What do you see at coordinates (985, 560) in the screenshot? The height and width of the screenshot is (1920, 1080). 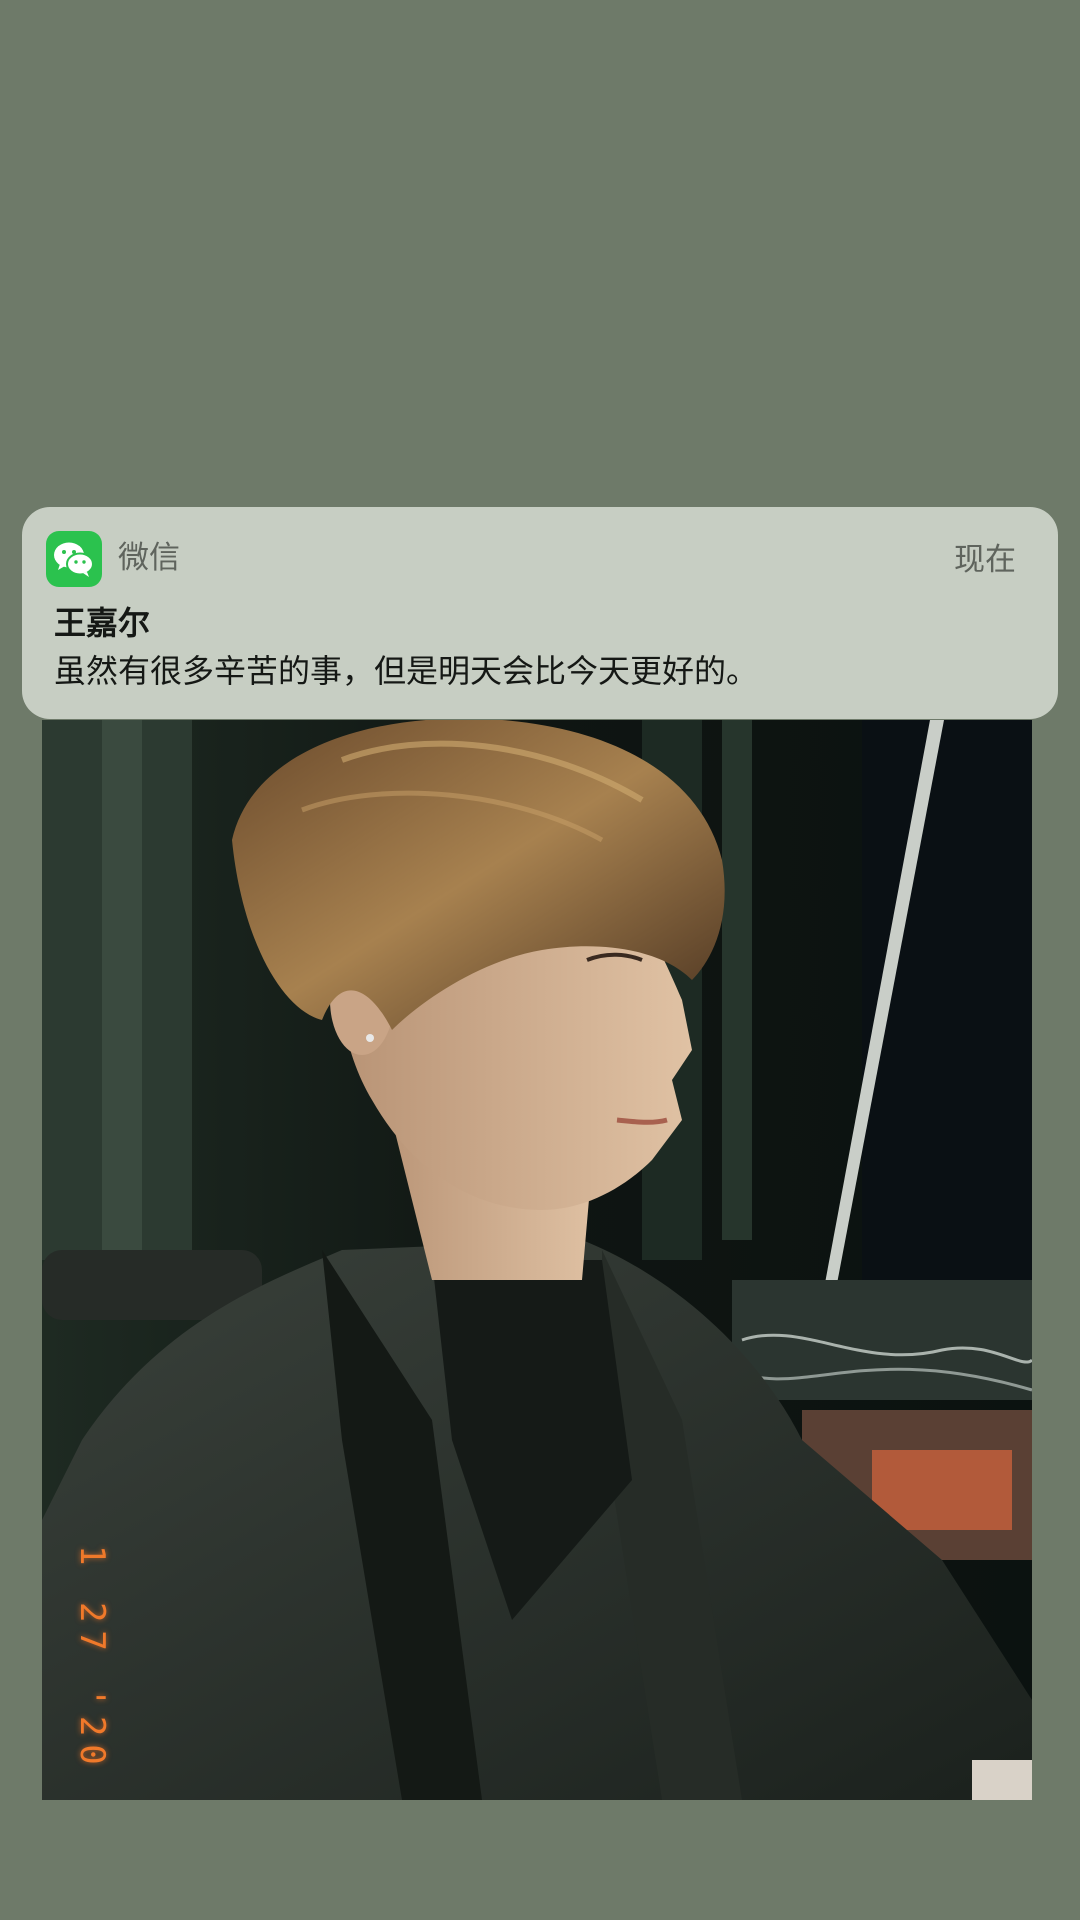 I see `notification-time: 现在` at bounding box center [985, 560].